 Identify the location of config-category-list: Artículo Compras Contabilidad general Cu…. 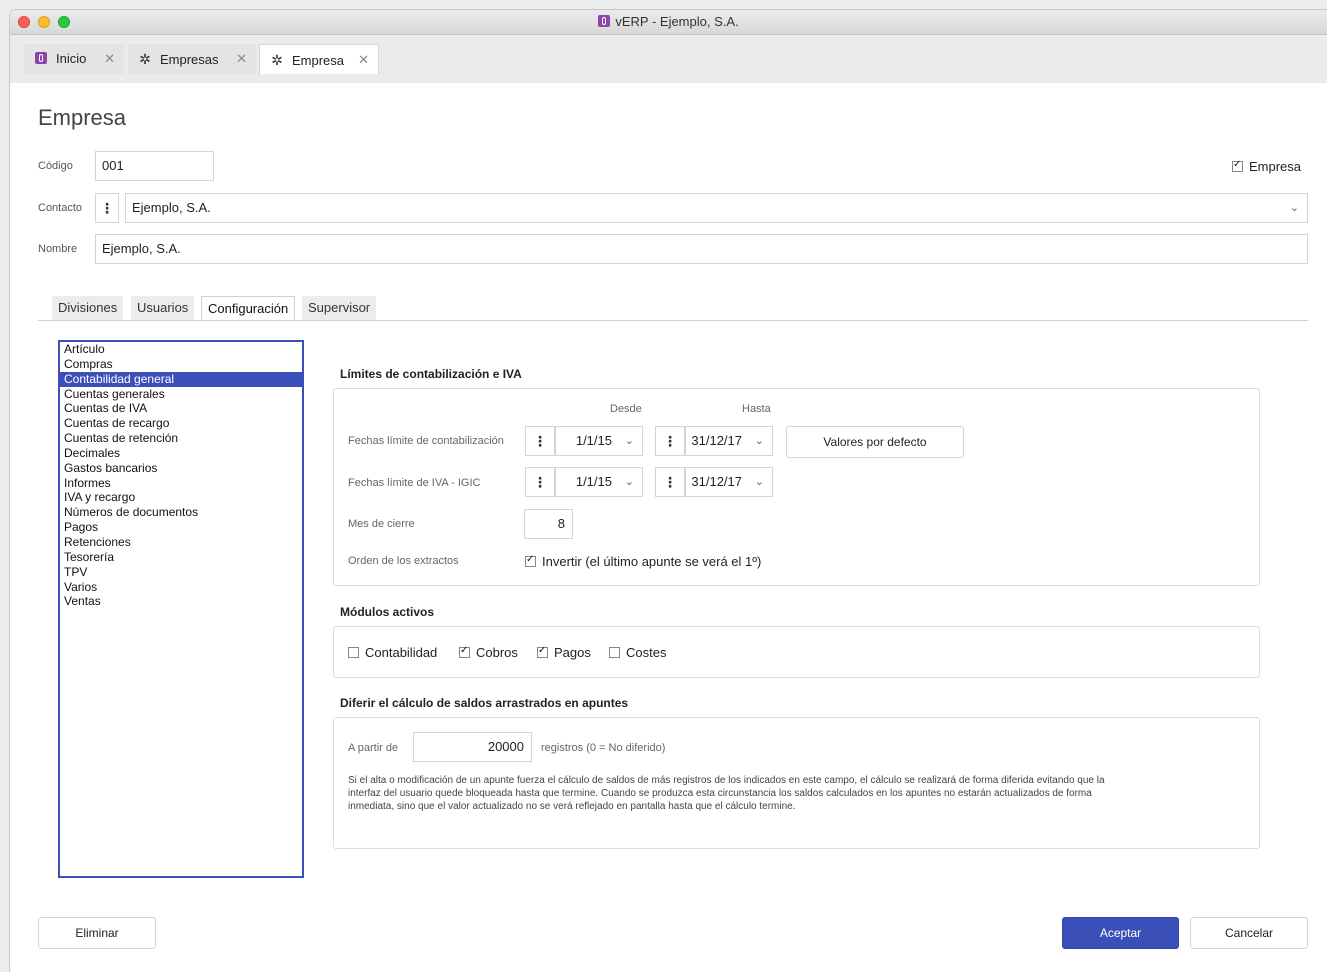
(181, 609).